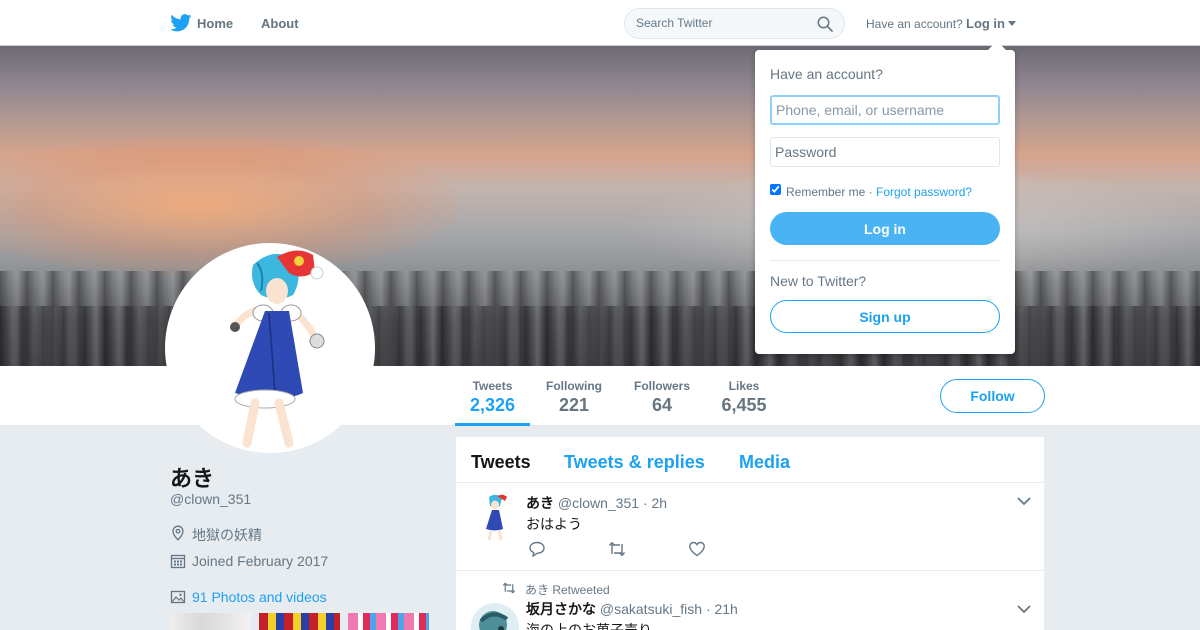 The height and width of the screenshot is (630, 1200). What do you see at coordinates (651, 609) in the screenshot?
I see `tweet-author-handle: @sakatsuki_fish` at bounding box center [651, 609].